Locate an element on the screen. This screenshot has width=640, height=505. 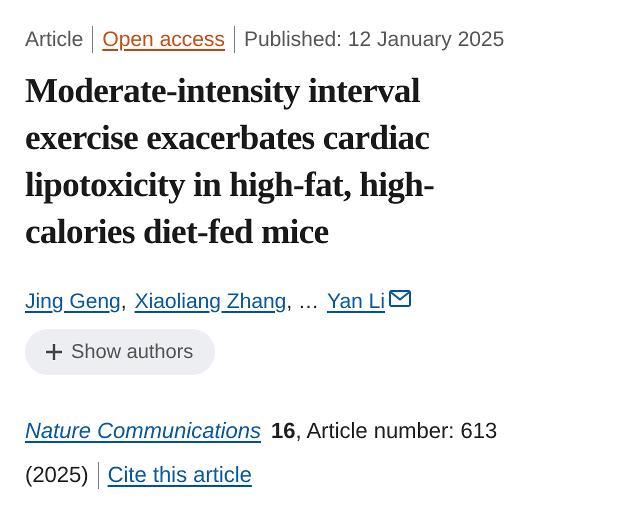
cite-link: Cite this article is located at coordinates (180, 475).